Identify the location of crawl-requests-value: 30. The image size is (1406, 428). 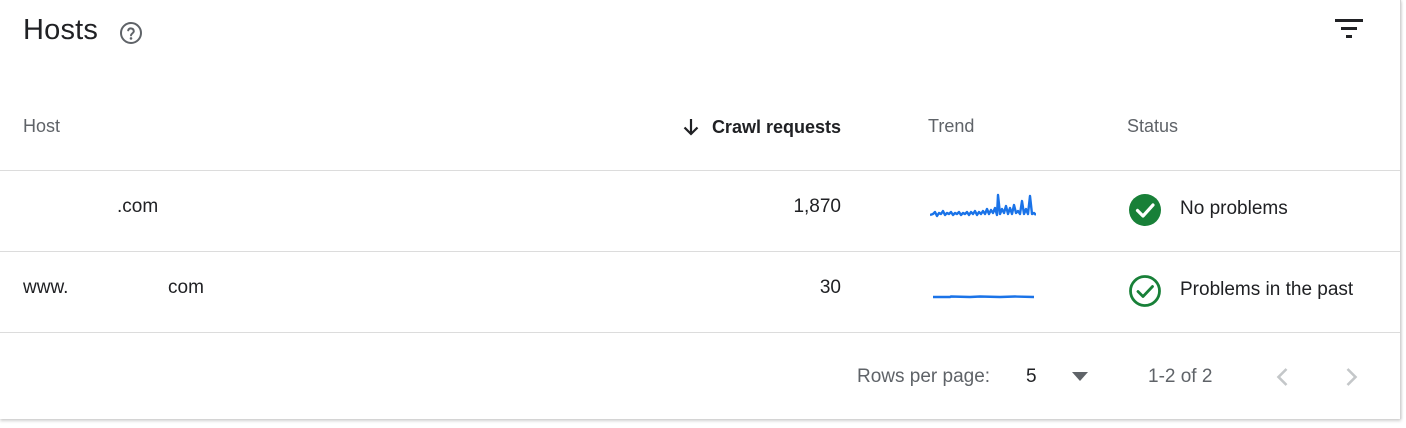
(830, 287).